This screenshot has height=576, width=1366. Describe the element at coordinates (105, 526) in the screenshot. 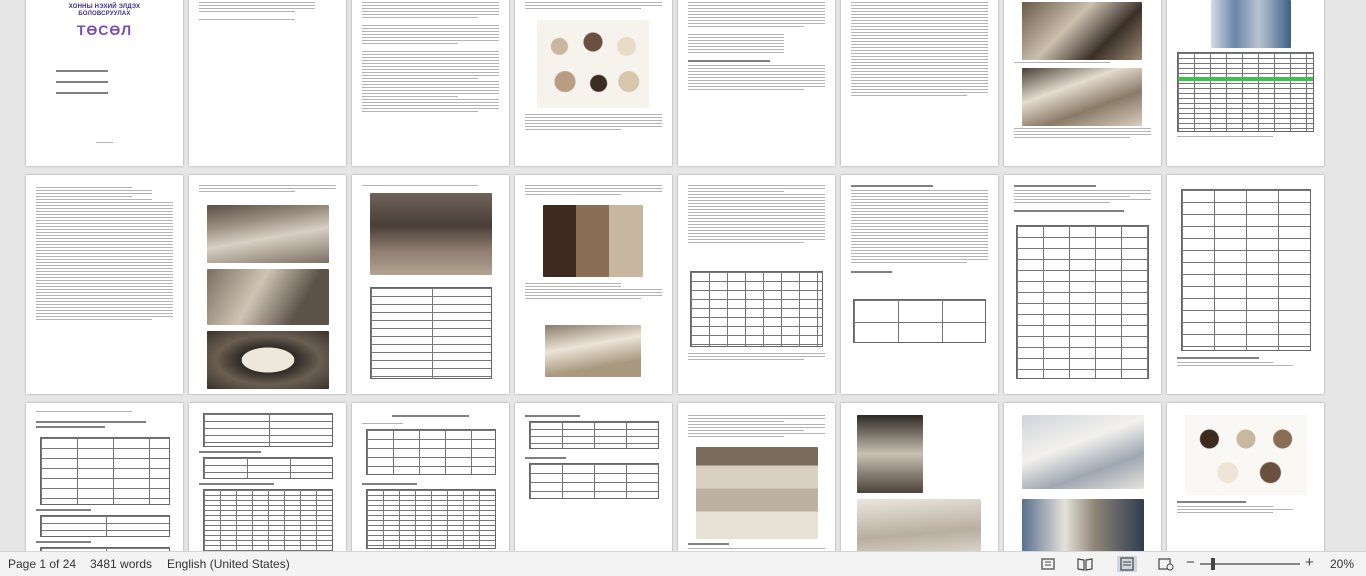

I see `summary-table` at that location.